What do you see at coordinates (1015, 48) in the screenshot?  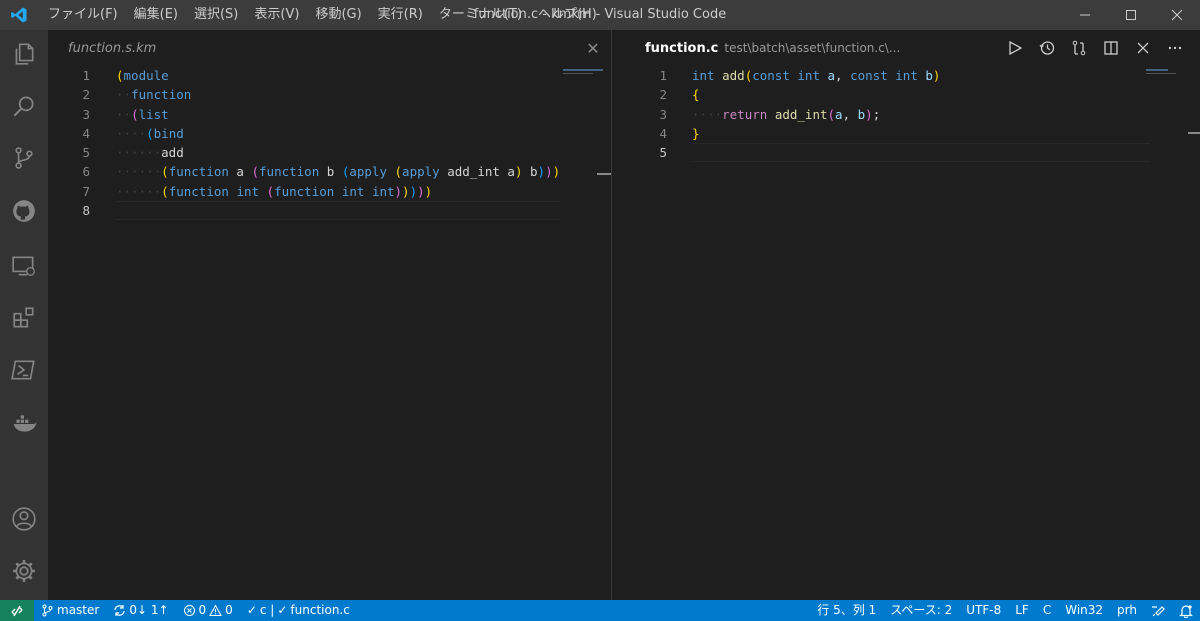 I see `run-button` at bounding box center [1015, 48].